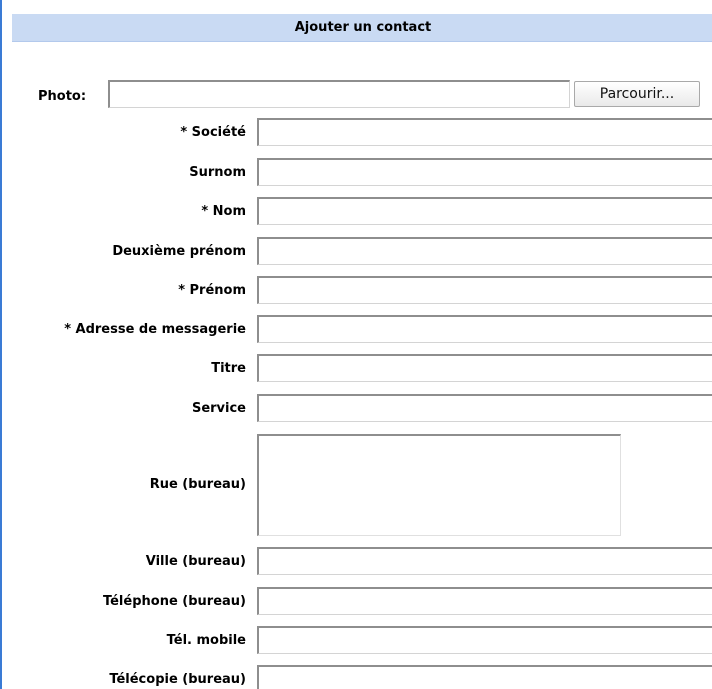 This screenshot has width=712, height=689. Describe the element at coordinates (484, 677) in the screenshot. I see `work-fax-input` at that location.